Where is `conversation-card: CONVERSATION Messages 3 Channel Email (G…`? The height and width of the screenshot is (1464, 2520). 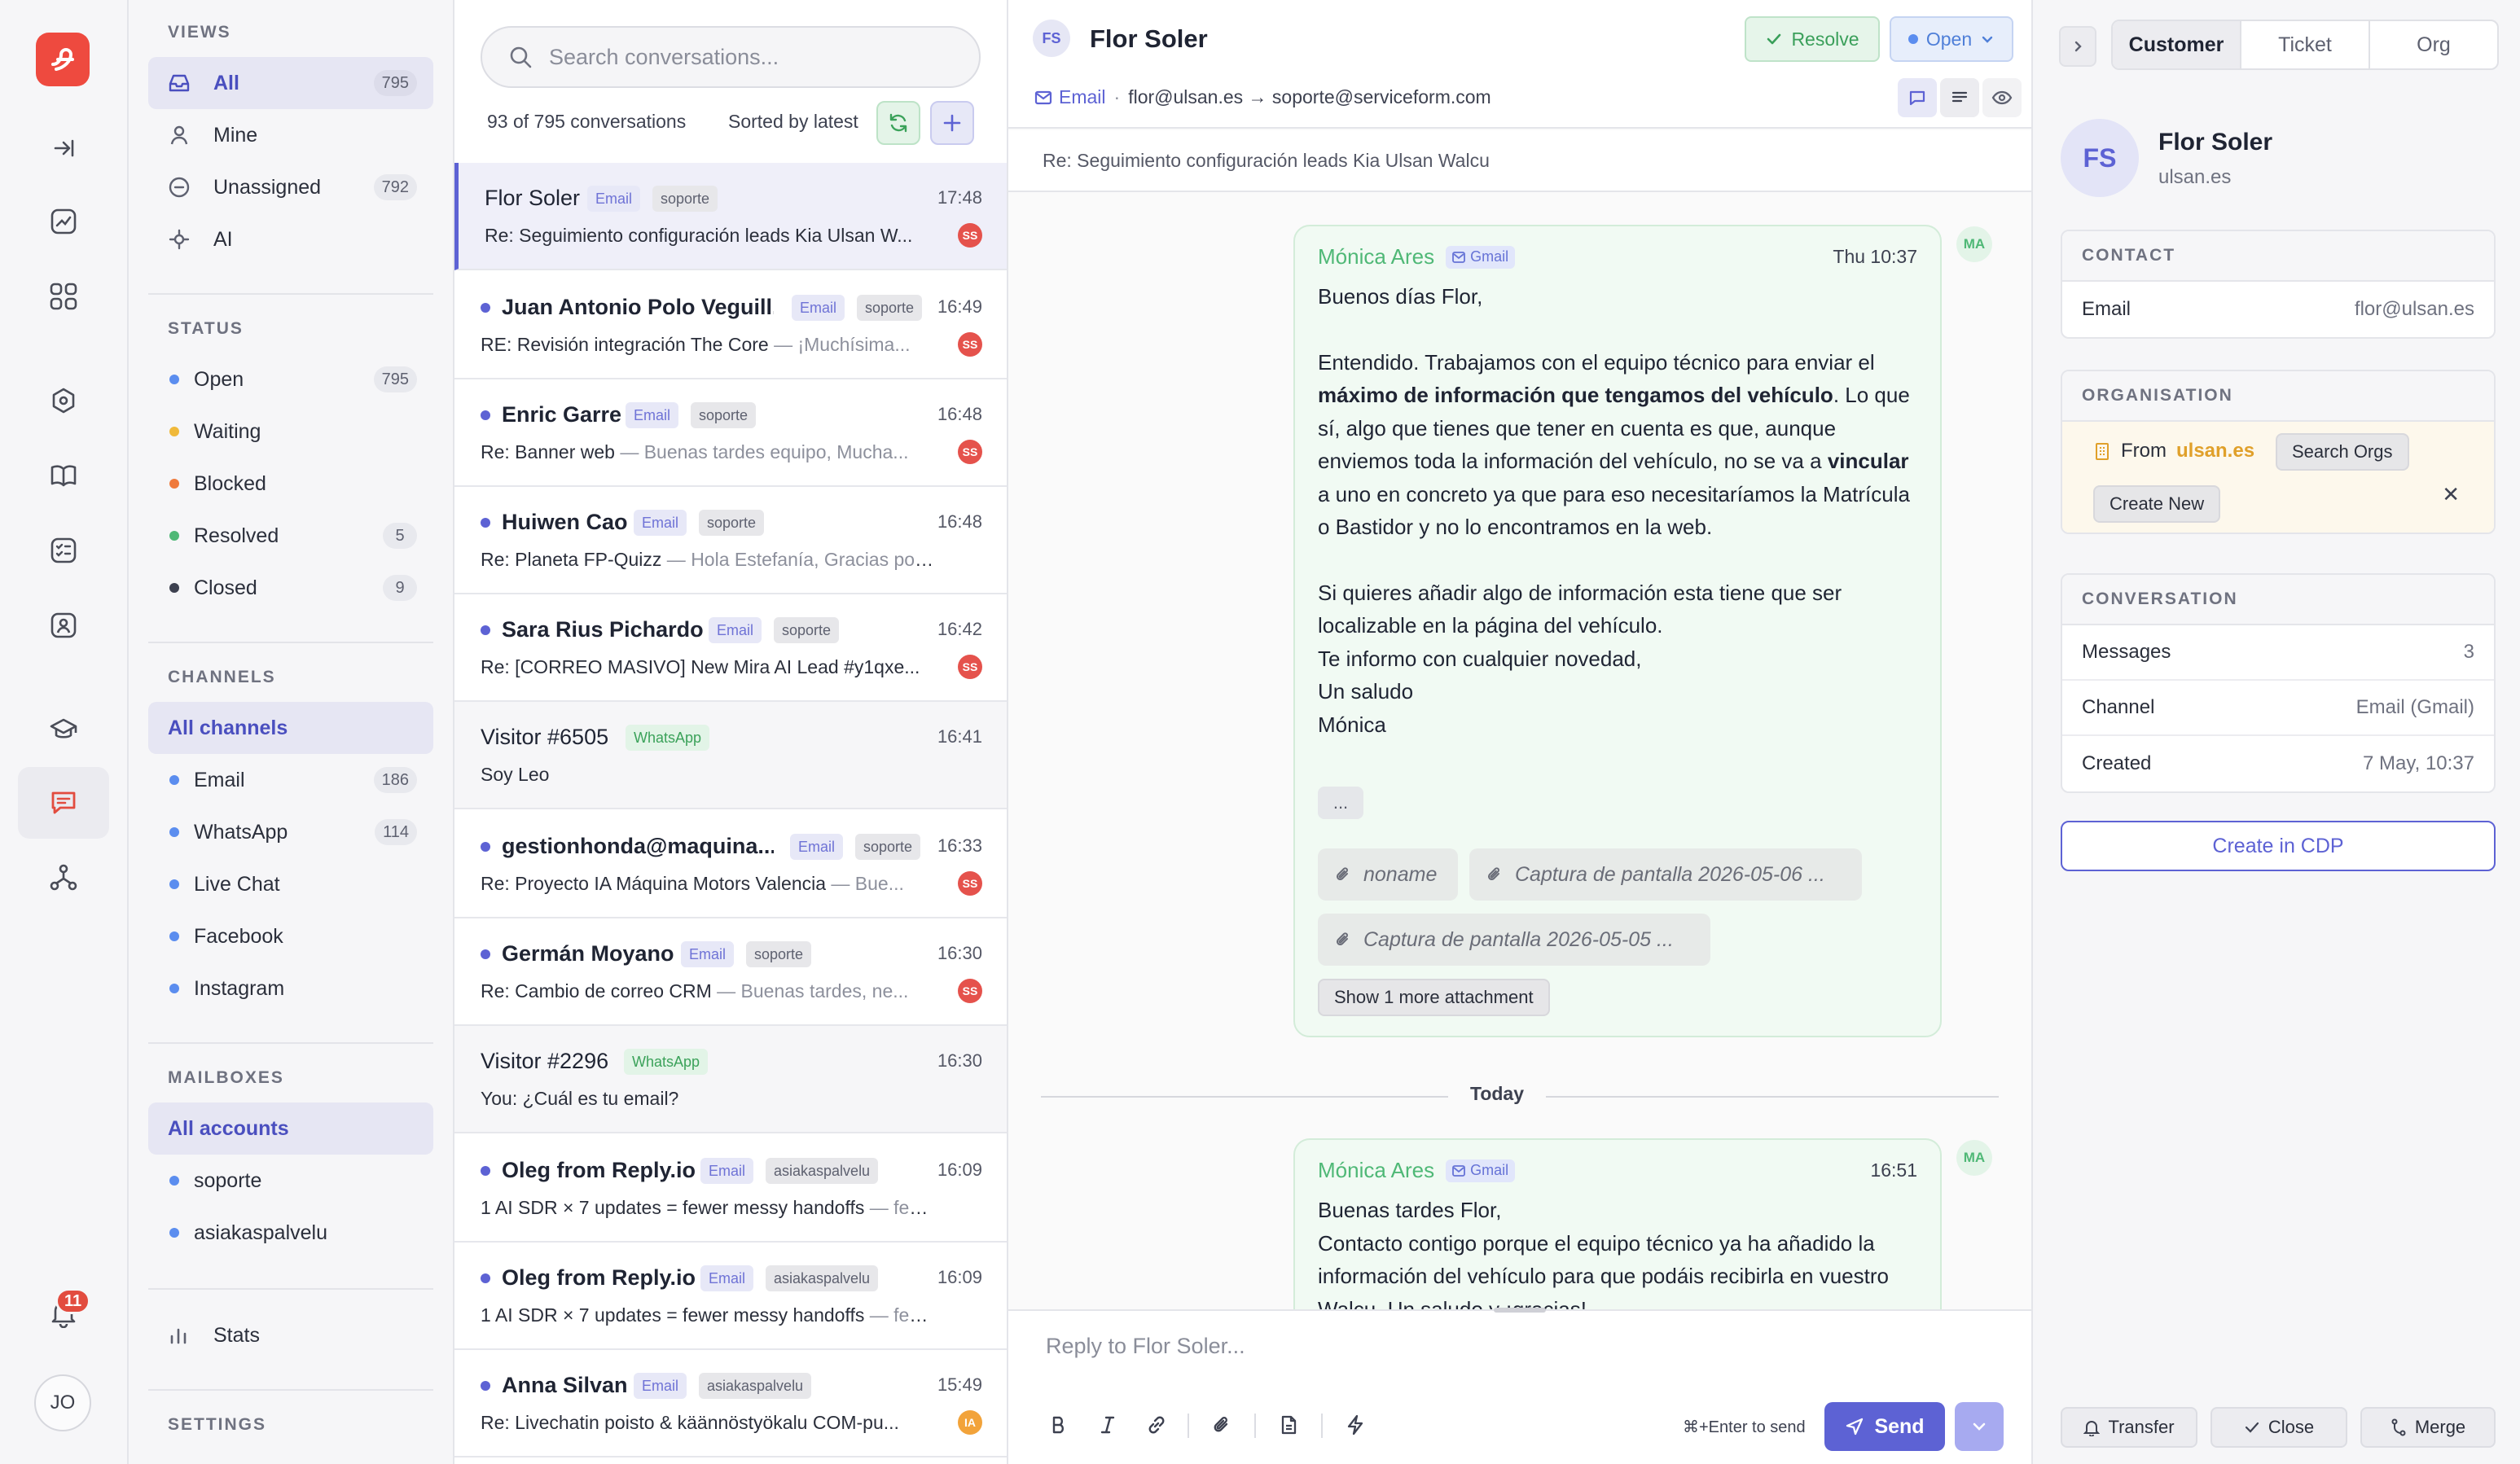 conversation-card: CONVERSATION Messages 3 Channel Email (G… is located at coordinates (2278, 683).